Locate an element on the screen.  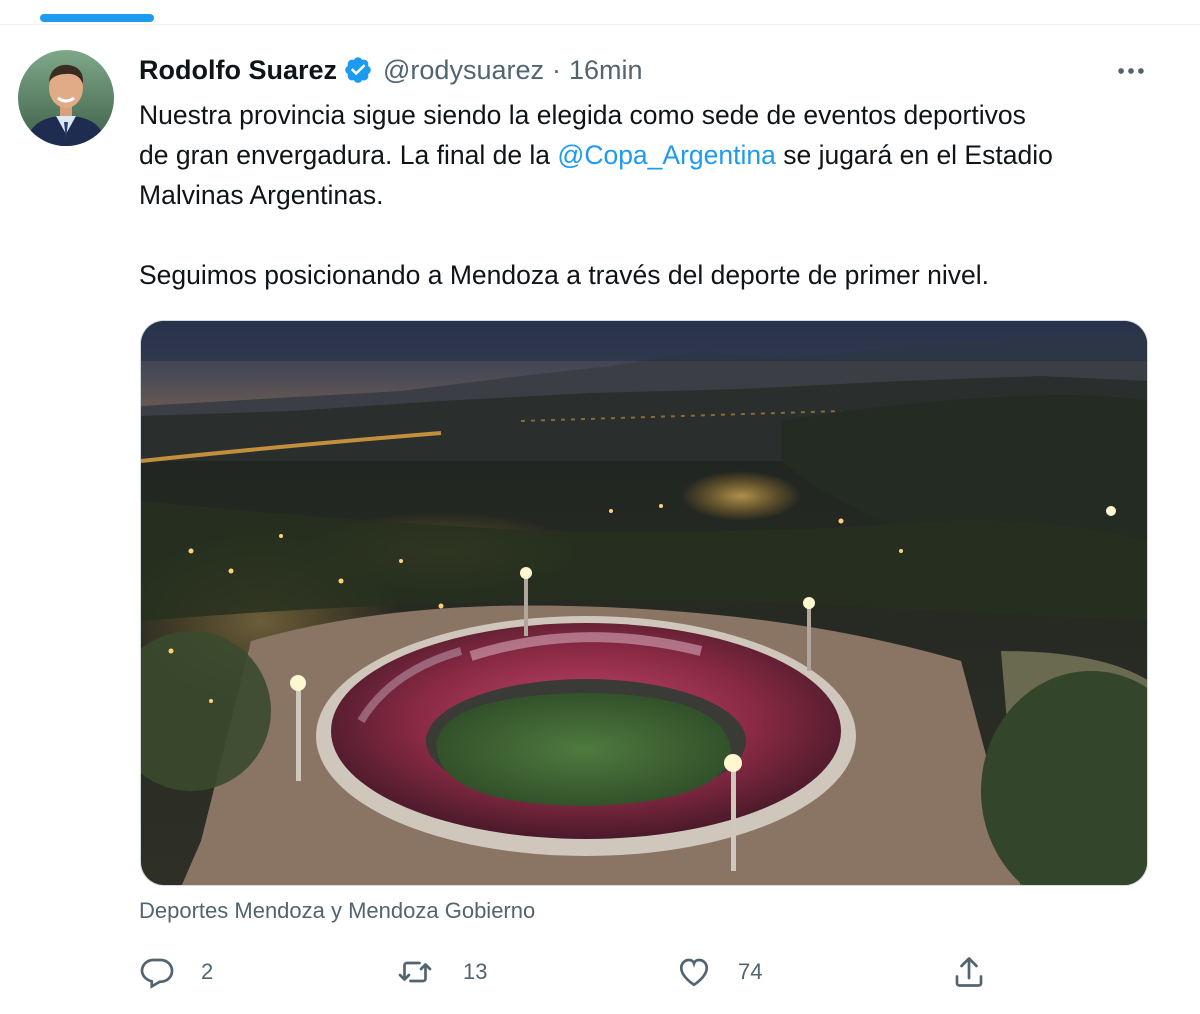
retweet-count: 13 is located at coordinates (475, 971).